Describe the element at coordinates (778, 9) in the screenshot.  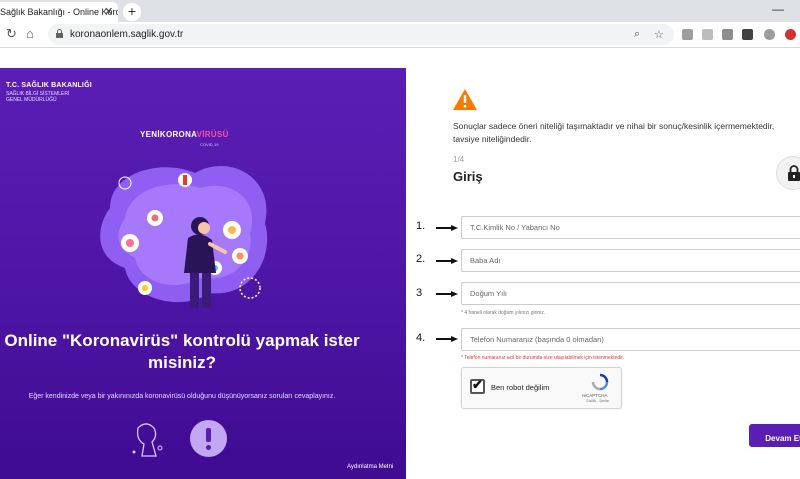
I see `minimize-icon: —` at that location.